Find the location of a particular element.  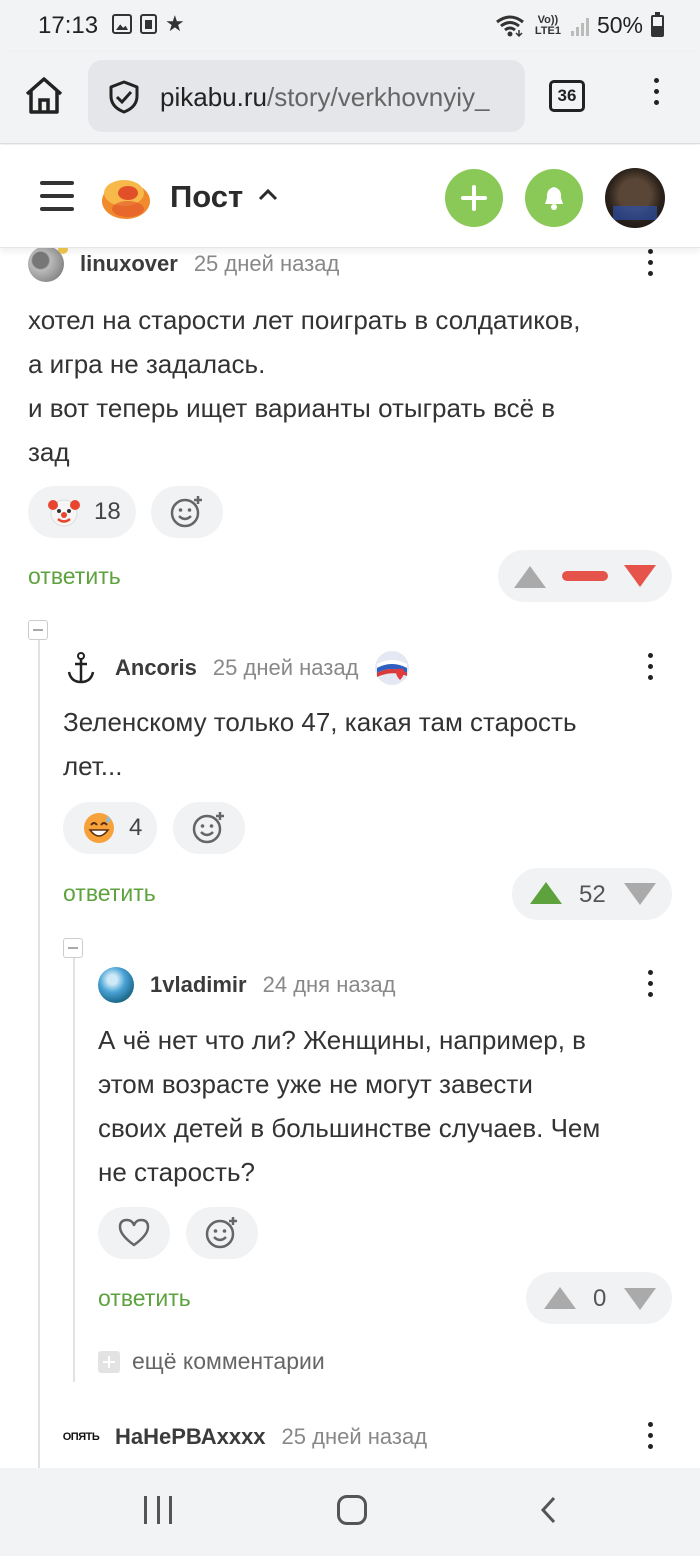

user-avatar is located at coordinates (635, 198).